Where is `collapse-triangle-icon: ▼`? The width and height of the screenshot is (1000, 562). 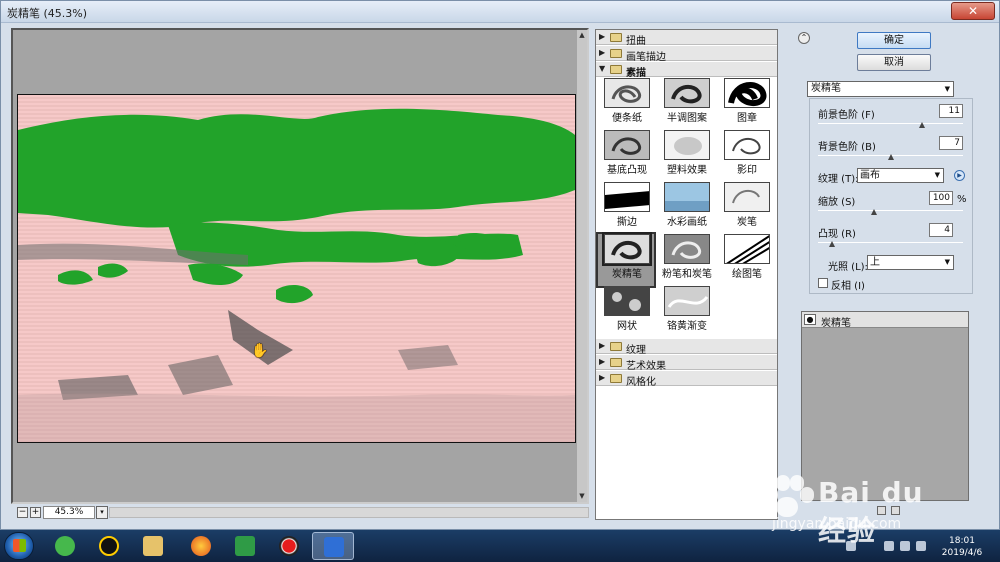 collapse-triangle-icon: ▼ is located at coordinates (602, 68).